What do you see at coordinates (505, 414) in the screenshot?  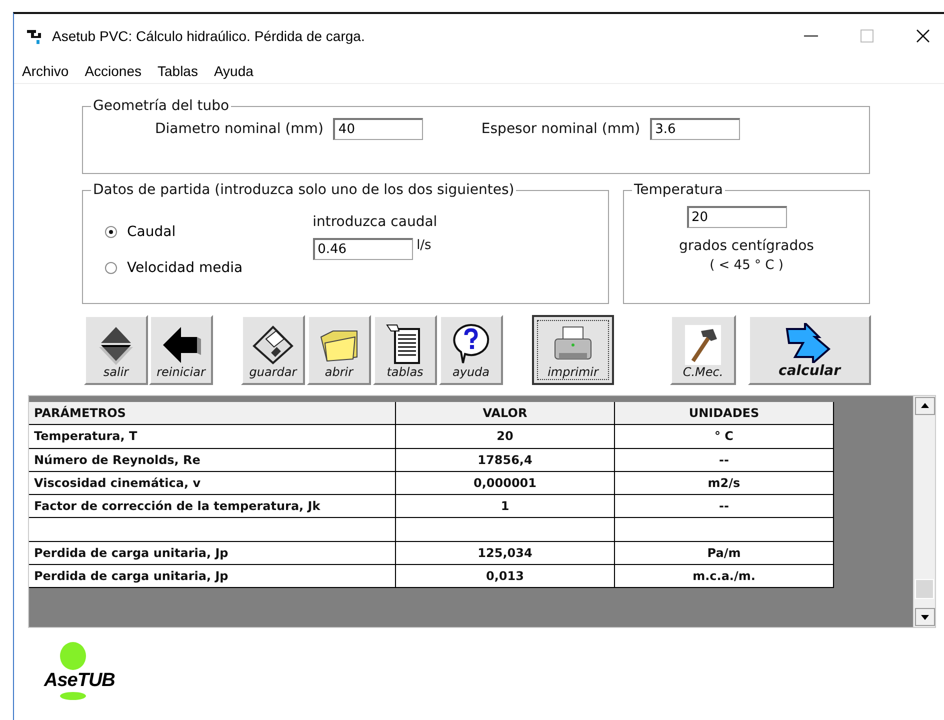 I see `column-header: VALOR` at bounding box center [505, 414].